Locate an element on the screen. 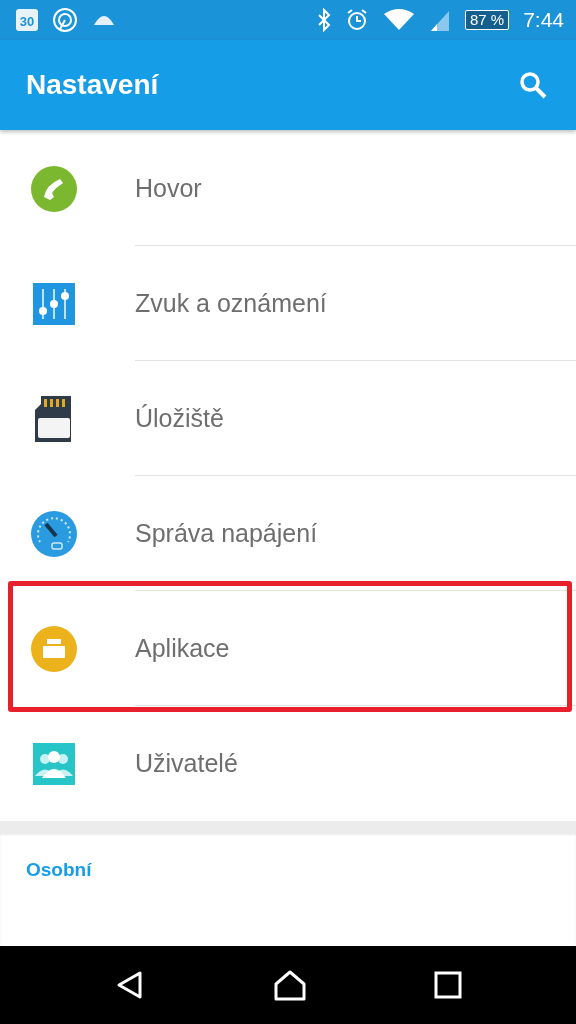 The image size is (576, 1024). settings-item: Úložiště is located at coordinates (288, 418).